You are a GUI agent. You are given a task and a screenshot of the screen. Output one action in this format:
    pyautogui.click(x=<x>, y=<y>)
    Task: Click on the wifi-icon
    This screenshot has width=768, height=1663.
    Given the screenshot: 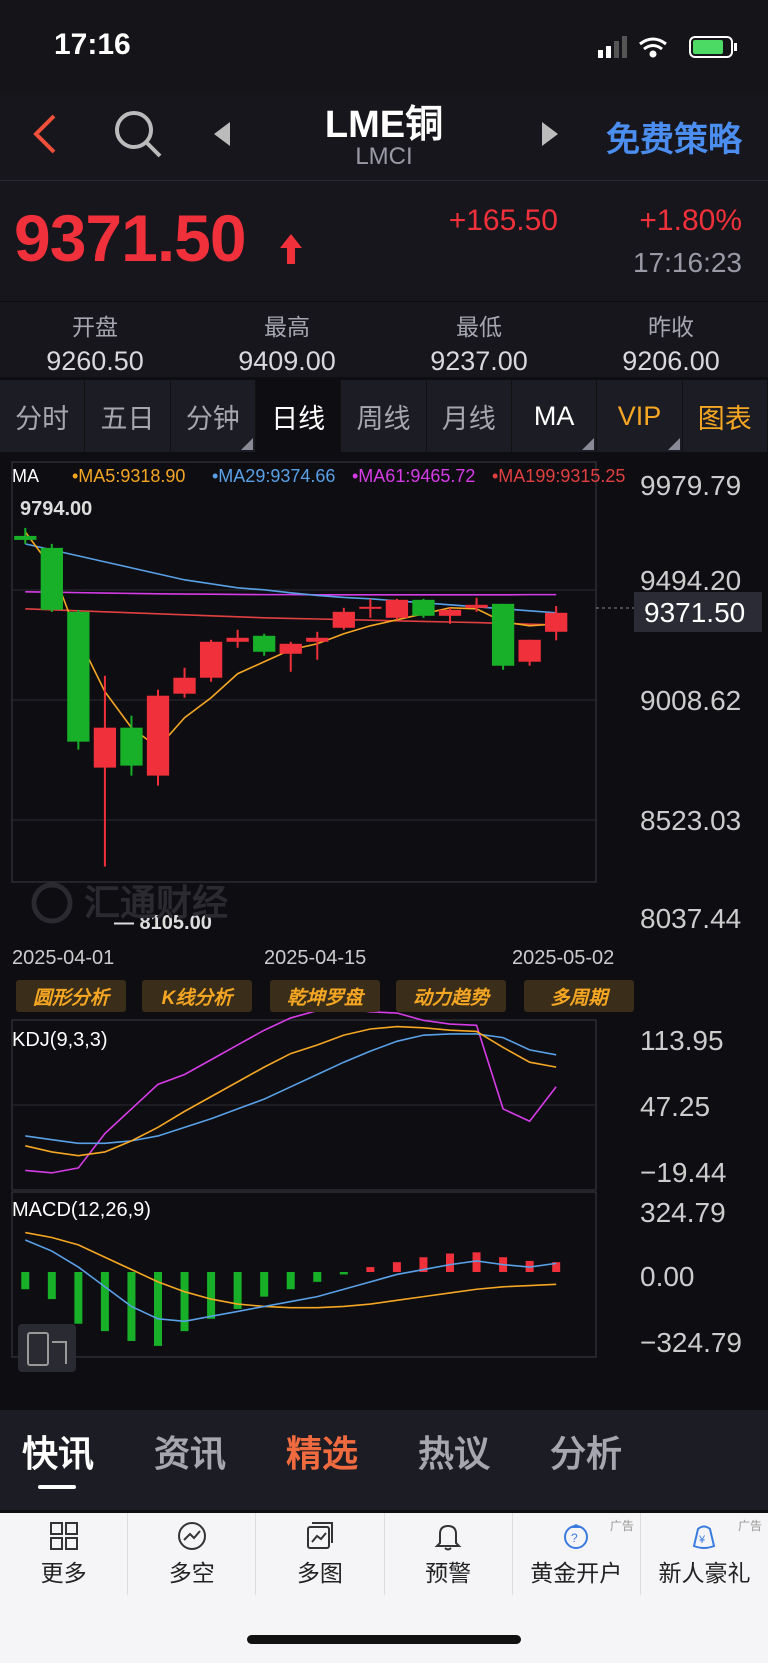 What is the action you would take?
    pyautogui.click(x=653, y=47)
    